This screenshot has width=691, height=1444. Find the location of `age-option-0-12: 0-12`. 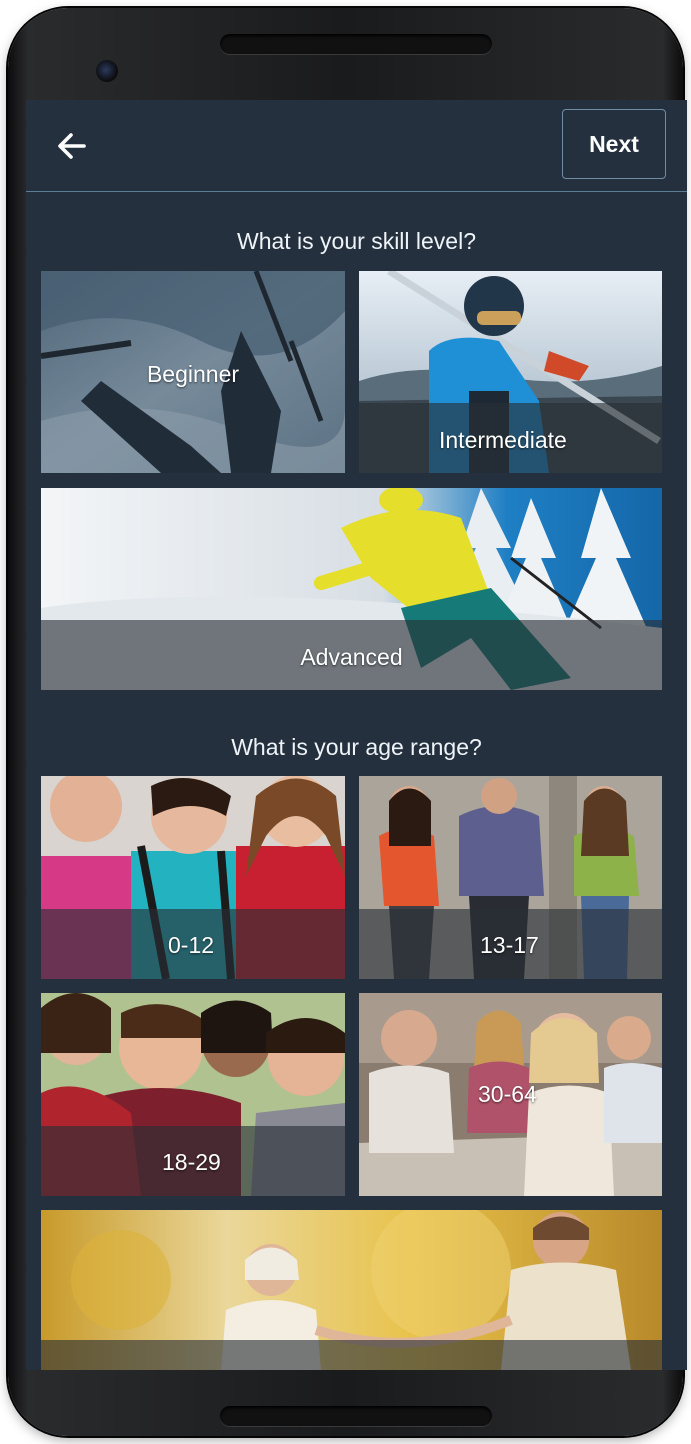

age-option-0-12: 0-12 is located at coordinates (193, 877).